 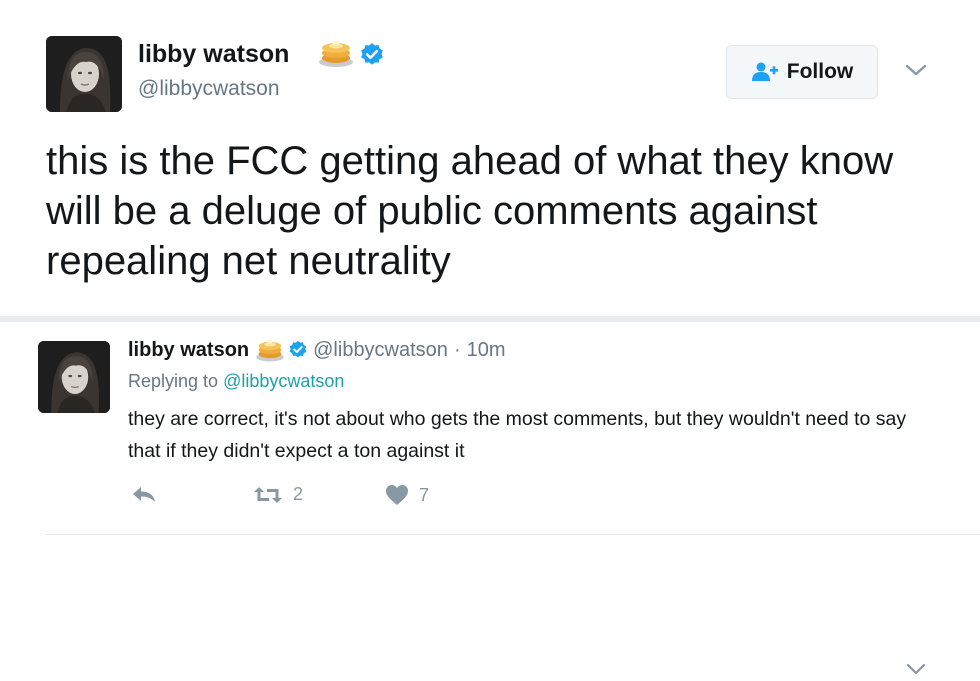 What do you see at coordinates (380, 350) in the screenshot?
I see `reply-handle: @libbycwatson` at bounding box center [380, 350].